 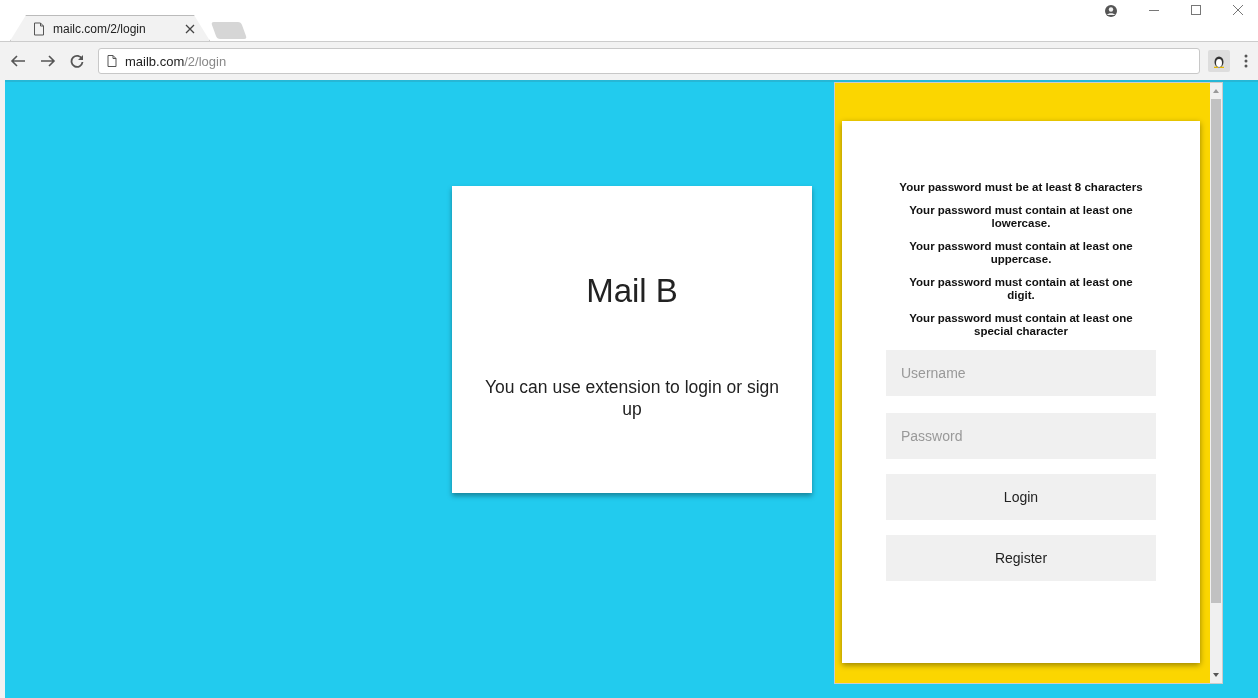 I want to click on password-rule: Your password must contain at least one special character, so click(x=1021, y=325).